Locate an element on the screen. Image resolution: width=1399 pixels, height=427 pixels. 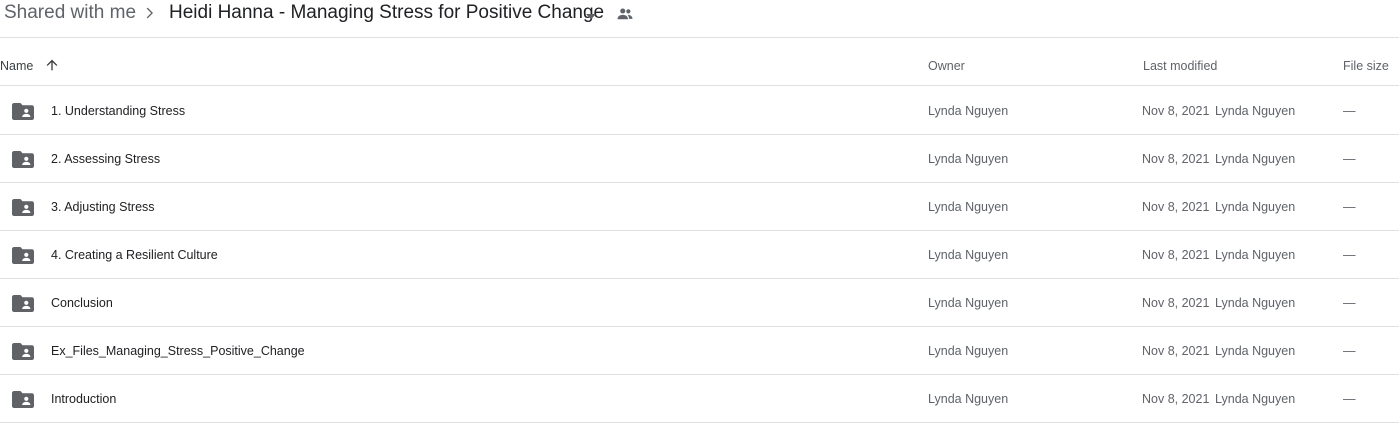
arrow-upward-icon is located at coordinates (52, 65).